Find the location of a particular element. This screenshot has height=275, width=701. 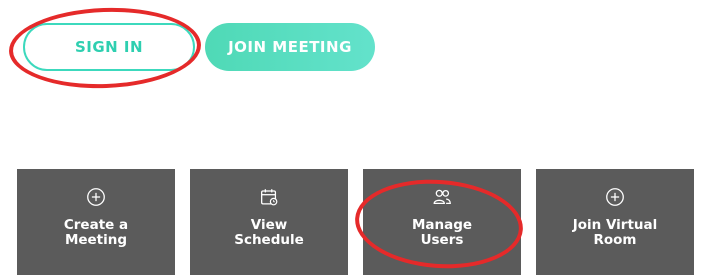

join-virtual-room-tile: Join Virtual Room is located at coordinates (615, 222).